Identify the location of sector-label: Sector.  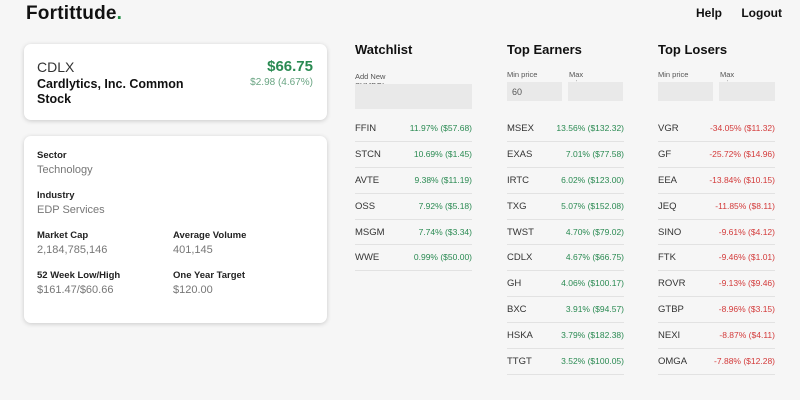
(52, 155).